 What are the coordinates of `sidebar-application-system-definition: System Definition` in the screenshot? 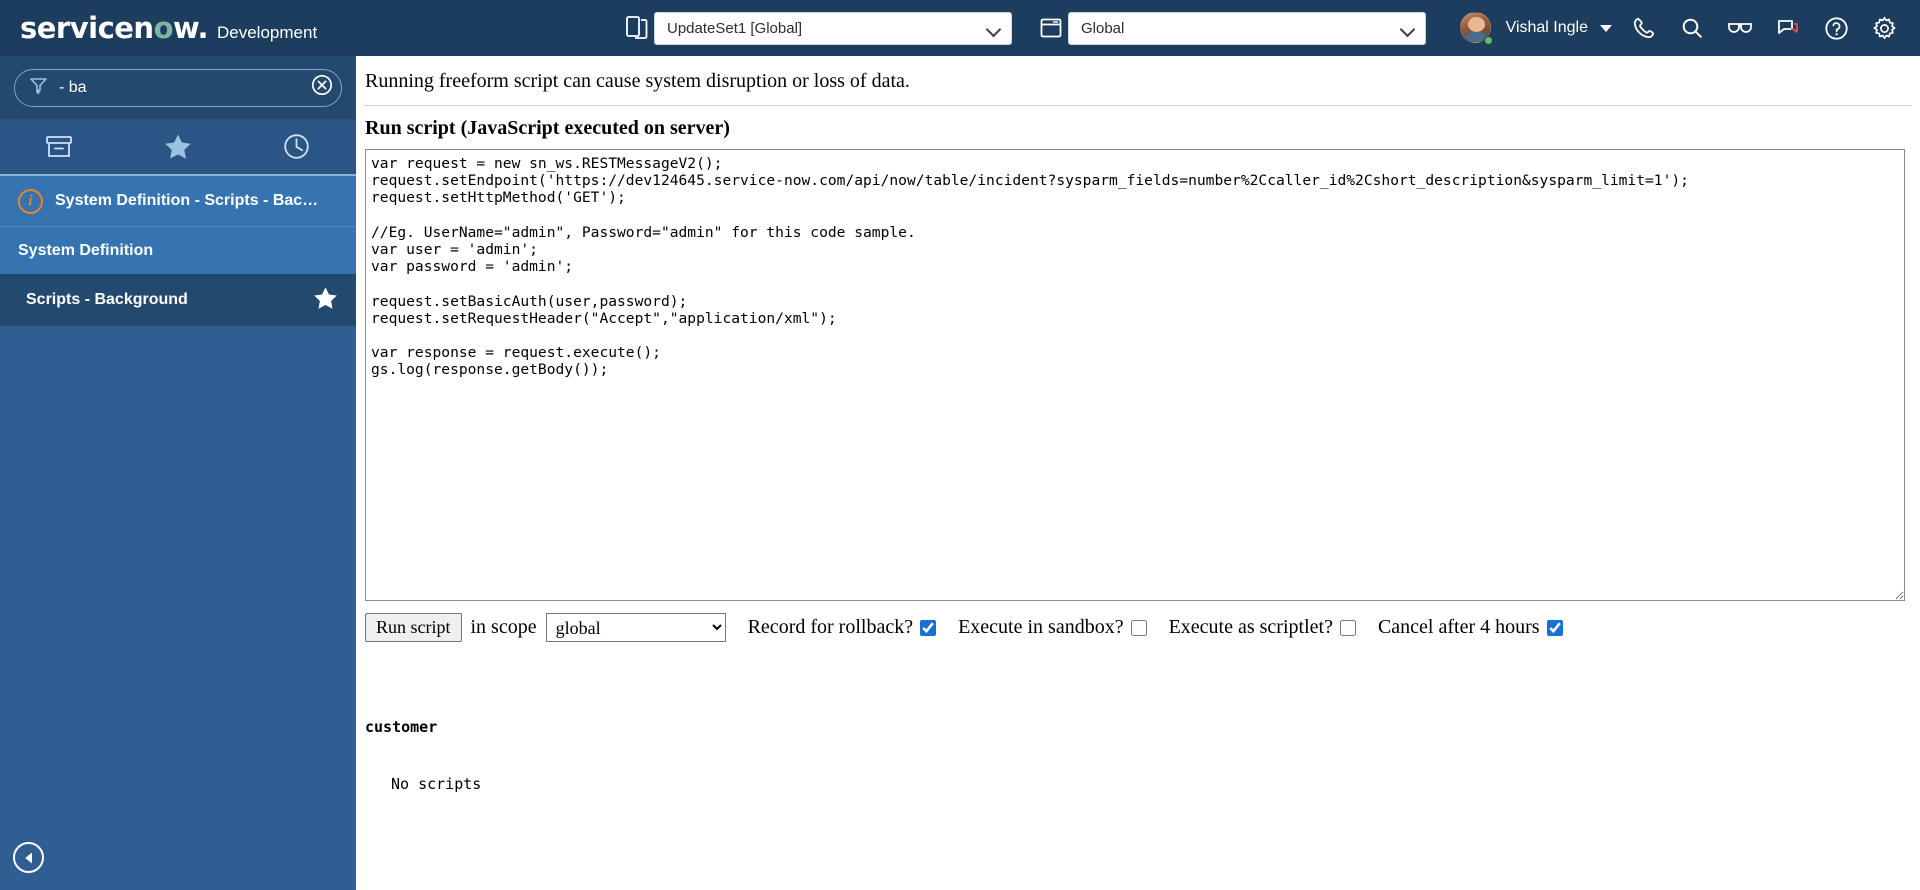 It's located at (178, 250).